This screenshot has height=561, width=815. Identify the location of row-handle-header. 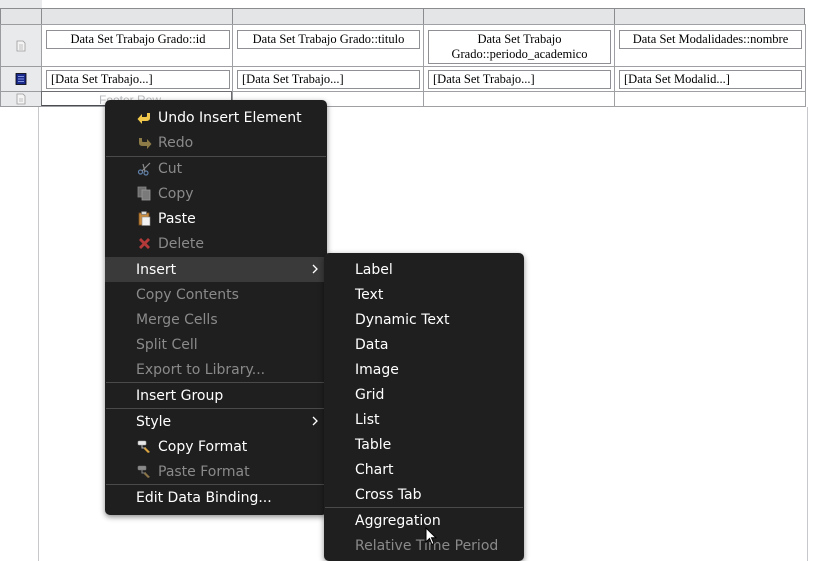
(21, 45).